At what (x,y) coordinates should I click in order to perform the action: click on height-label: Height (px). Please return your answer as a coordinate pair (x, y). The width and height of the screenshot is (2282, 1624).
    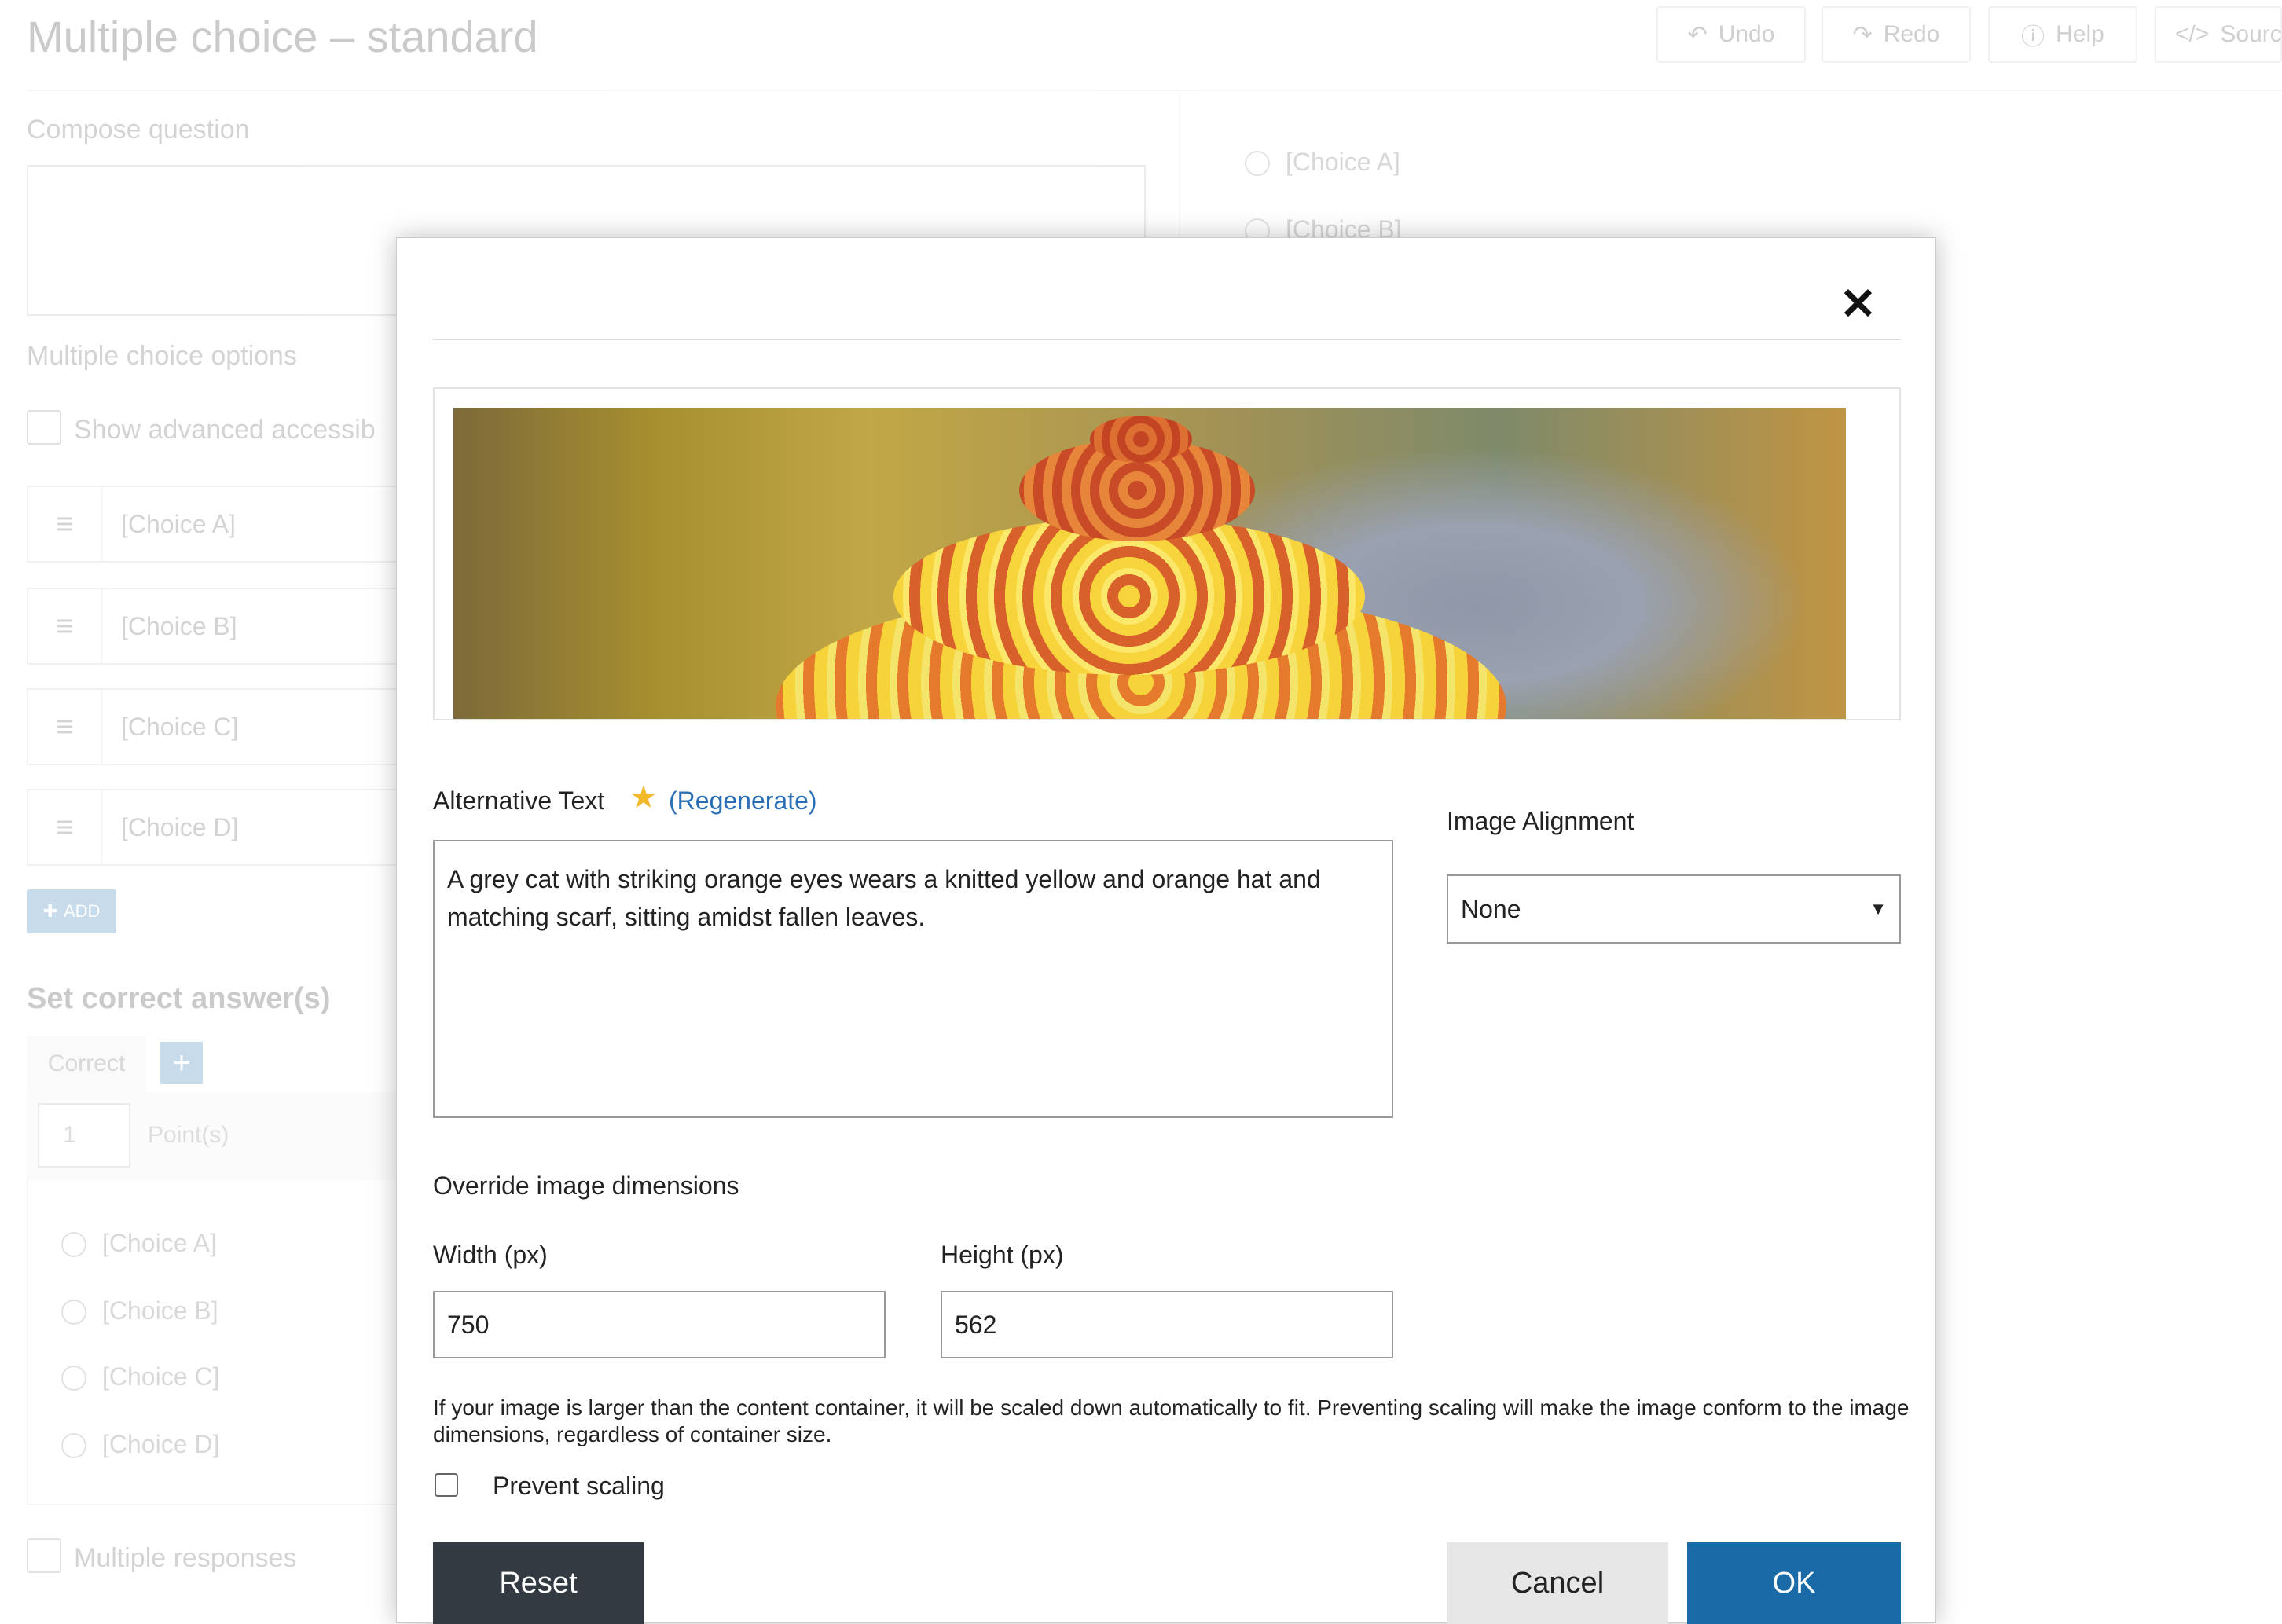
    Looking at the image, I should click on (1002, 1255).